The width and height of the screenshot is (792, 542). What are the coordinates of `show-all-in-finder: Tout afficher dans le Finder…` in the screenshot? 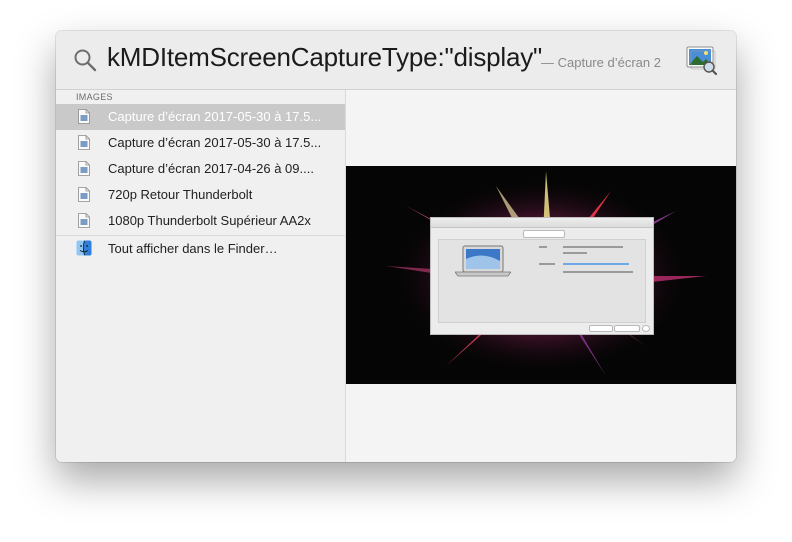 It's located at (200, 249).